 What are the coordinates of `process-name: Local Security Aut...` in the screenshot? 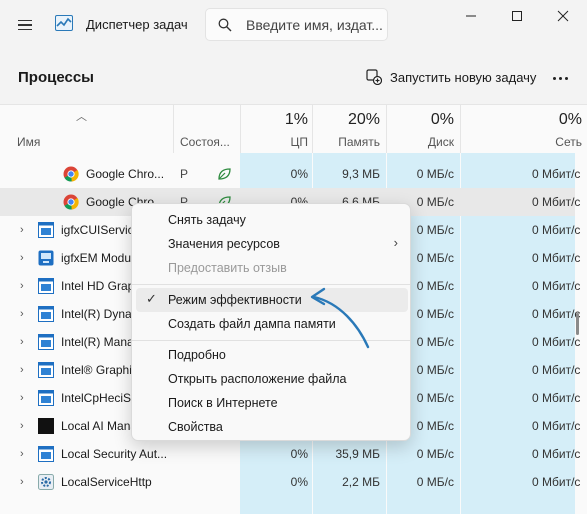 It's located at (114, 454).